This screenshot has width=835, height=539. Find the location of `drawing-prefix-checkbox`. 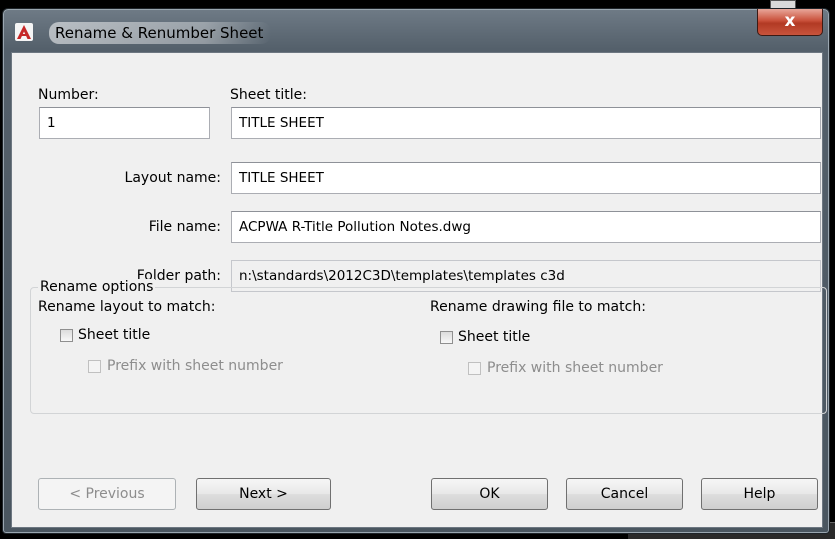

drawing-prefix-checkbox is located at coordinates (474, 368).